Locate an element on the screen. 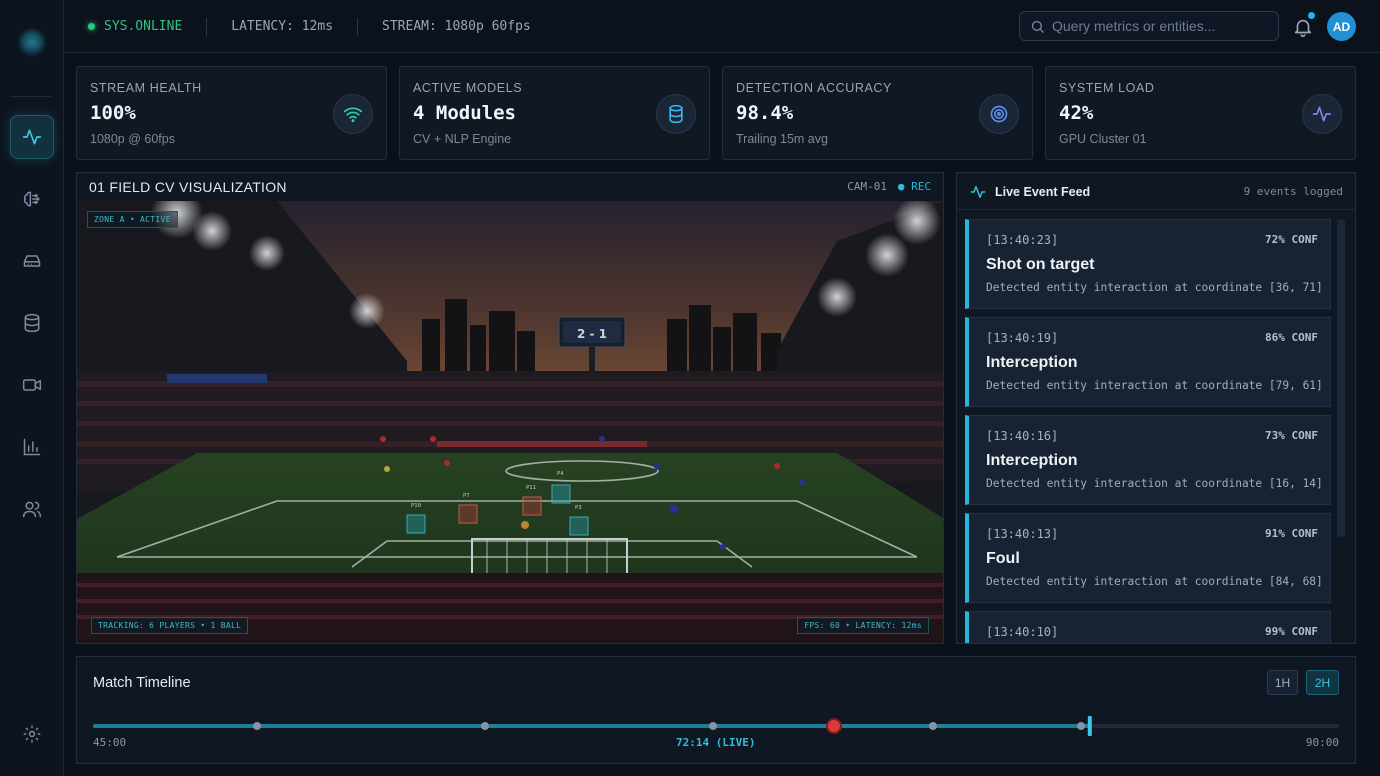 Image resolution: width=1380 pixels, height=776 pixels. camera-label: CAM-01 is located at coordinates (867, 186).